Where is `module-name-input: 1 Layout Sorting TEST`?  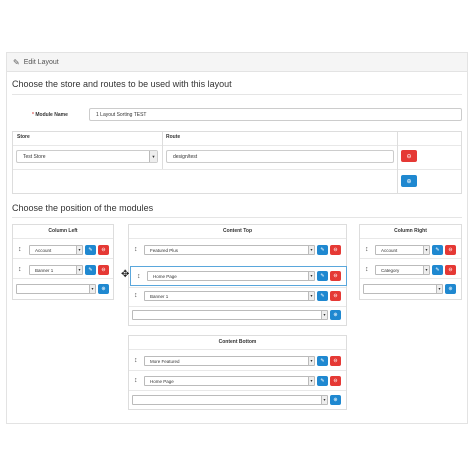 module-name-input: 1 Layout Sorting TEST is located at coordinates (275, 114).